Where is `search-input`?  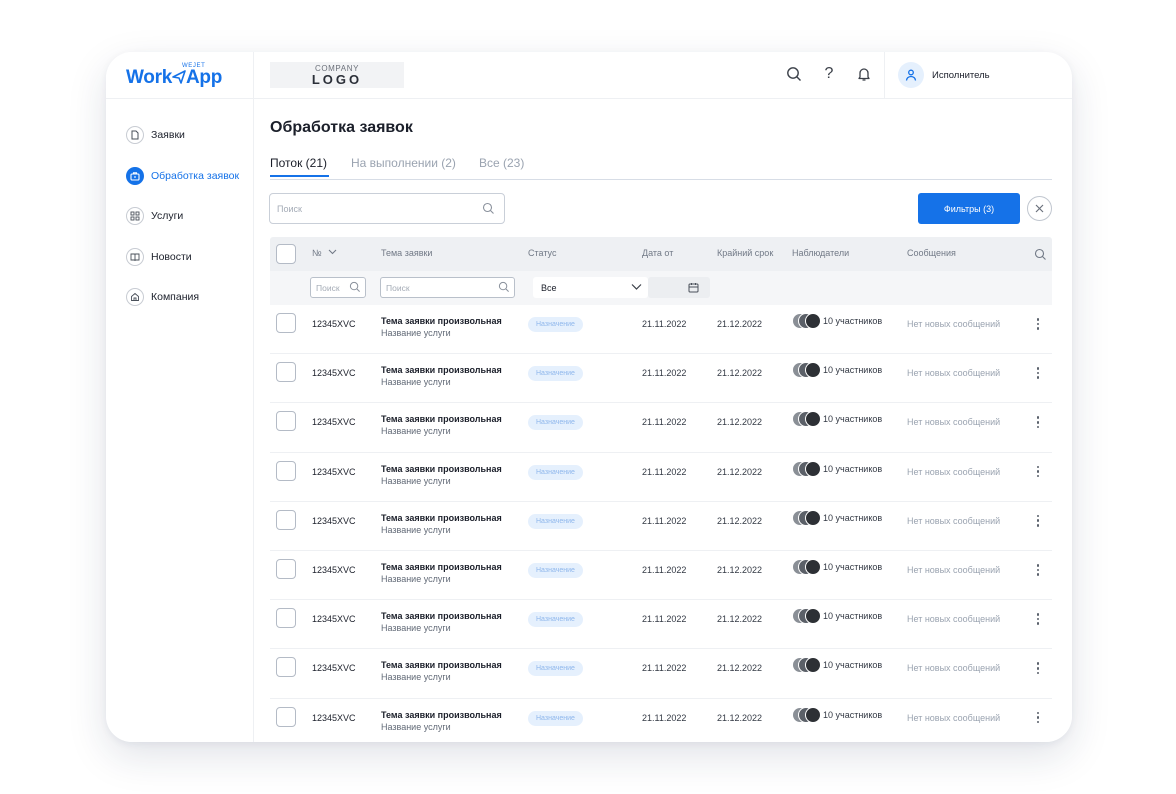 search-input is located at coordinates (370, 208).